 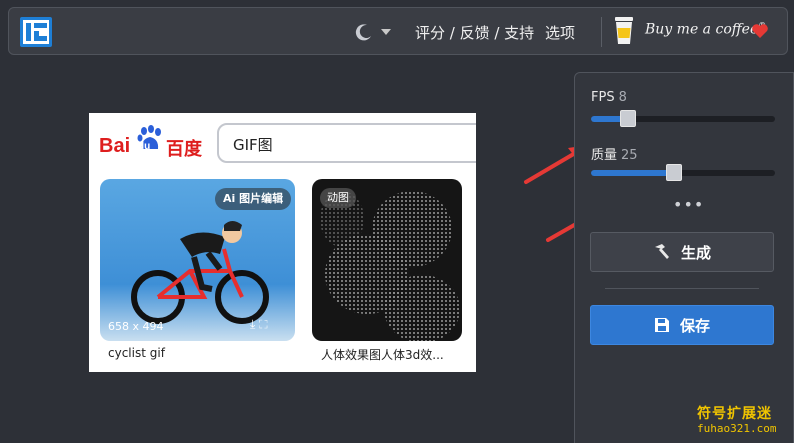 What do you see at coordinates (115, 146) in the screenshot?
I see `baidu-logo-latin: Bai` at bounding box center [115, 146].